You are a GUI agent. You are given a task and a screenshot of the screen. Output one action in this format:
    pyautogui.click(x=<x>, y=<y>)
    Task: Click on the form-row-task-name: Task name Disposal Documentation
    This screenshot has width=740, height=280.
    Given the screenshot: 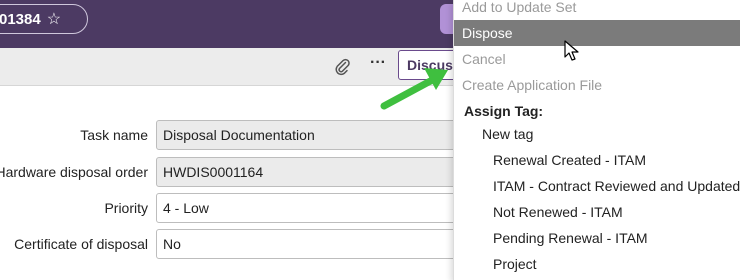 What is the action you would take?
    pyautogui.click(x=233, y=135)
    